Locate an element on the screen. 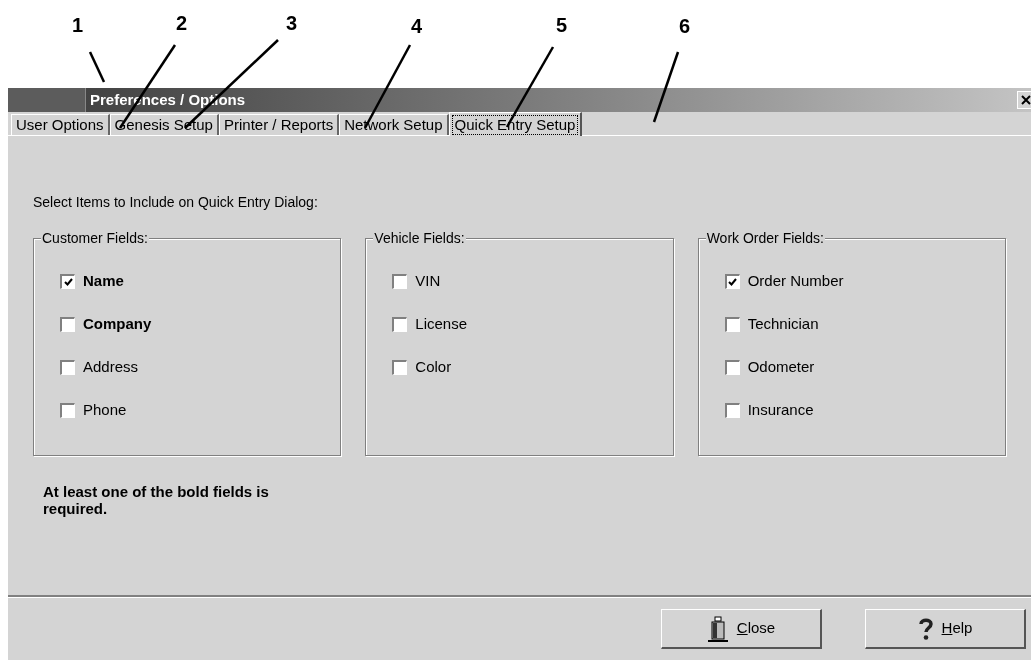 The height and width of the screenshot is (660, 1031). close-button is located at coordinates (1024, 100).